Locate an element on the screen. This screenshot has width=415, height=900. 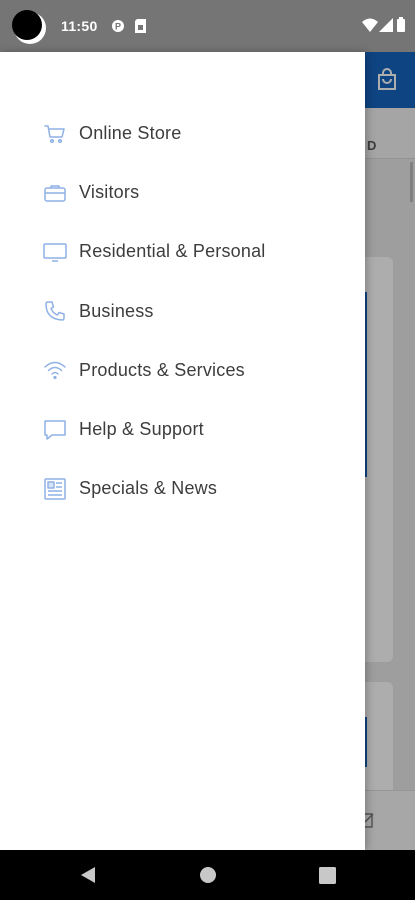
menu-item-visitors: Visitors is located at coordinates (182, 192).